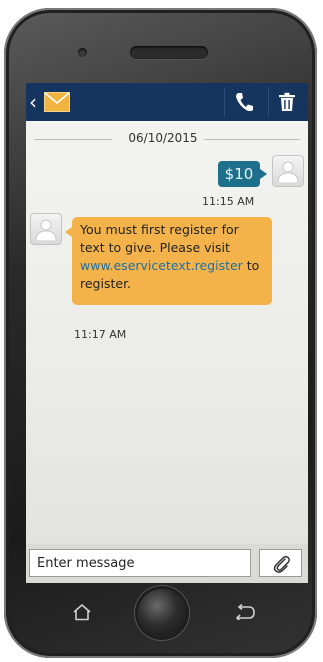  I want to click on trash-icon, so click(287, 102).